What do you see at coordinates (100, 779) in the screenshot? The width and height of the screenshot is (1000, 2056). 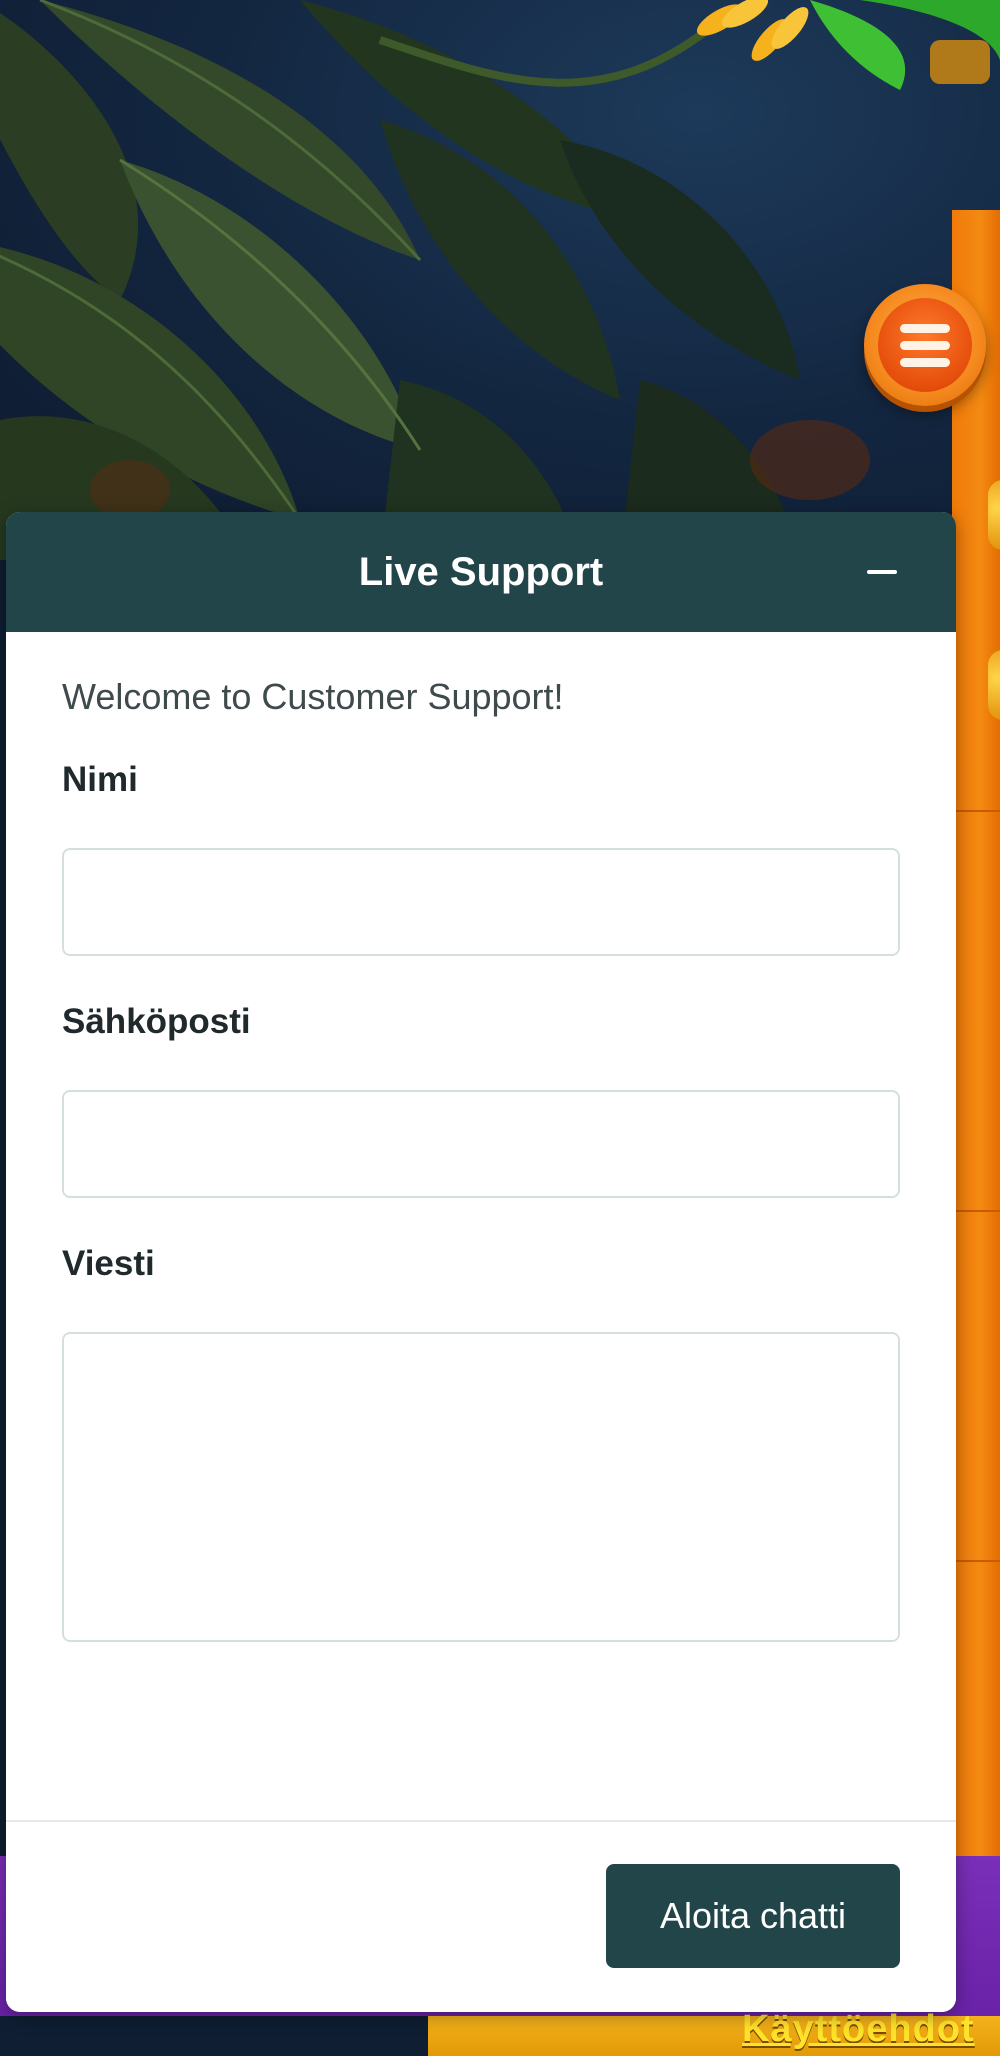 I see `name-label: Nimi` at bounding box center [100, 779].